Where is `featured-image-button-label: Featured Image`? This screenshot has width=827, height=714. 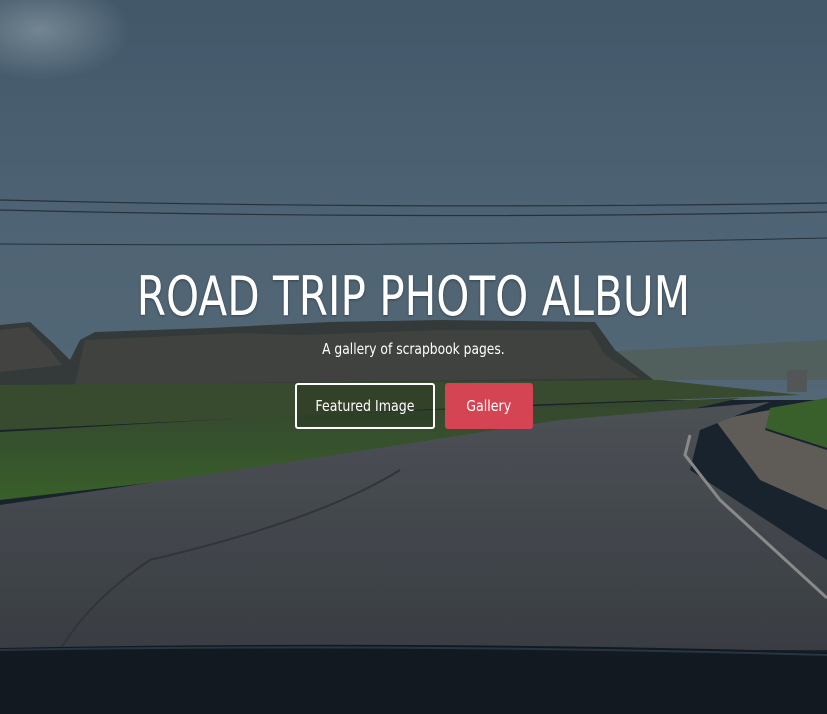 featured-image-button-label: Featured Image is located at coordinates (365, 406).